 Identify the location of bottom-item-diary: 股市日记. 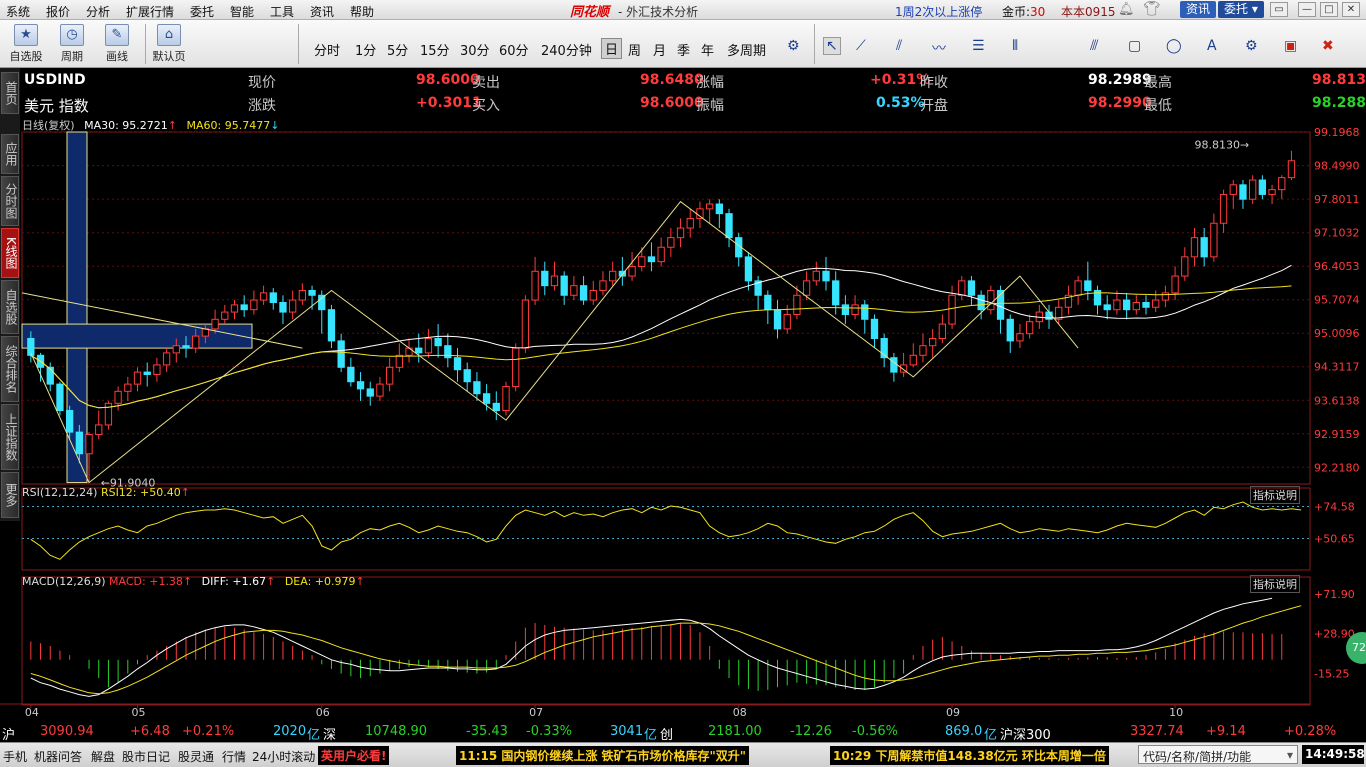
(146, 756).